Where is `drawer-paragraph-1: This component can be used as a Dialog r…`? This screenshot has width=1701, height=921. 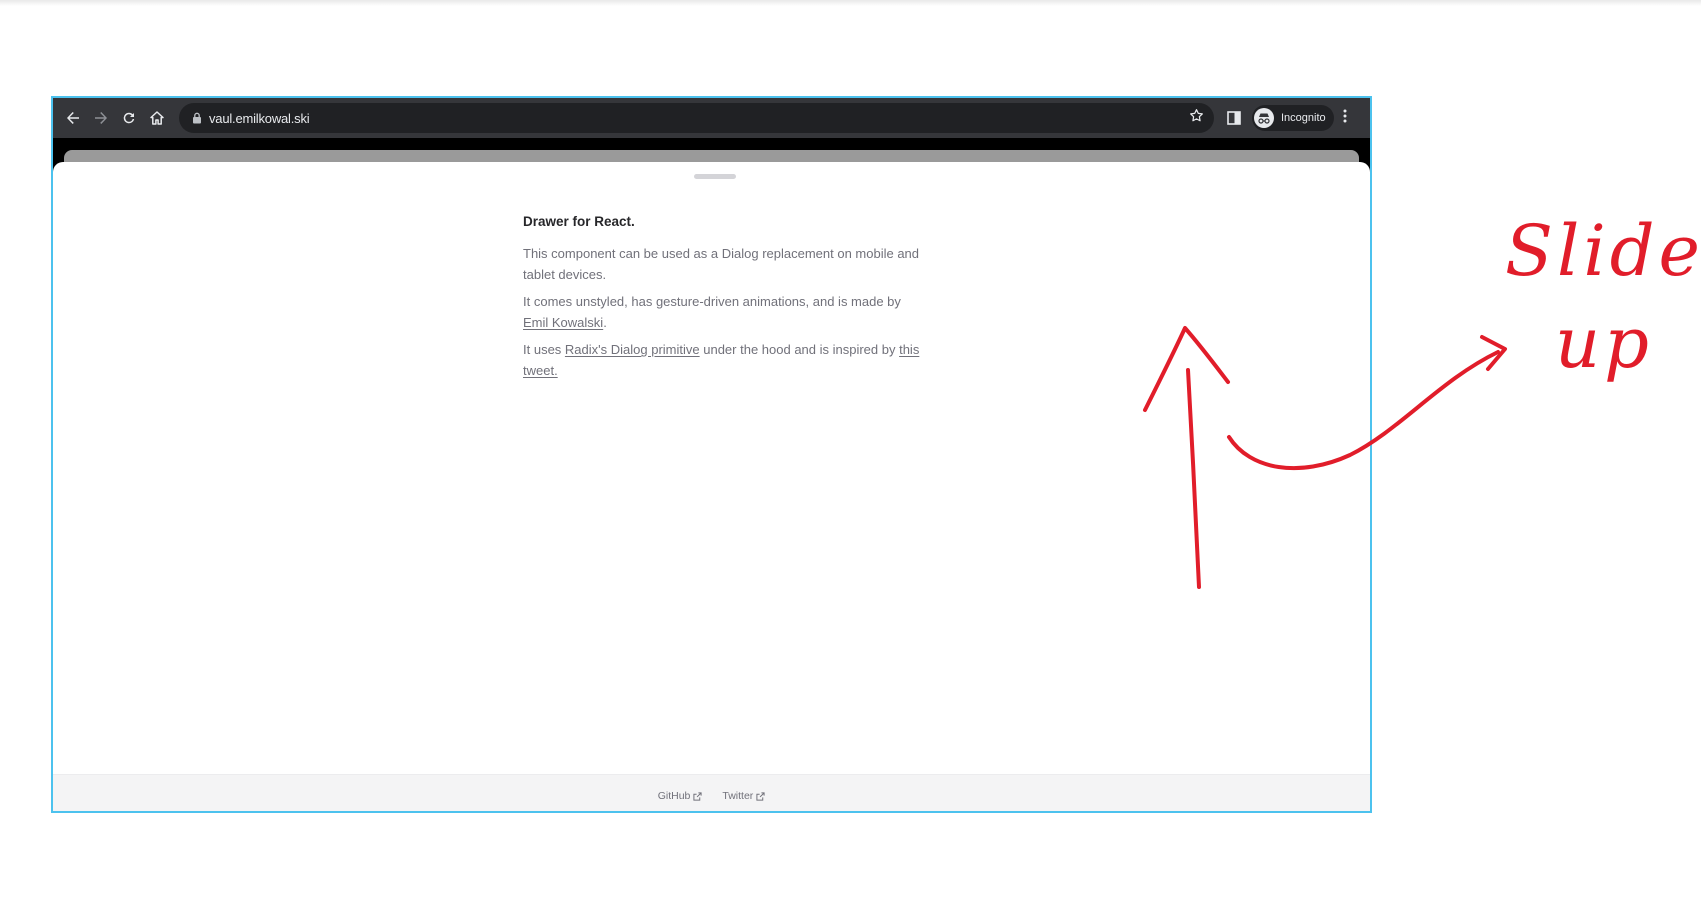
drawer-paragraph-1: This component can be used as a Dialog r… is located at coordinates (721, 264).